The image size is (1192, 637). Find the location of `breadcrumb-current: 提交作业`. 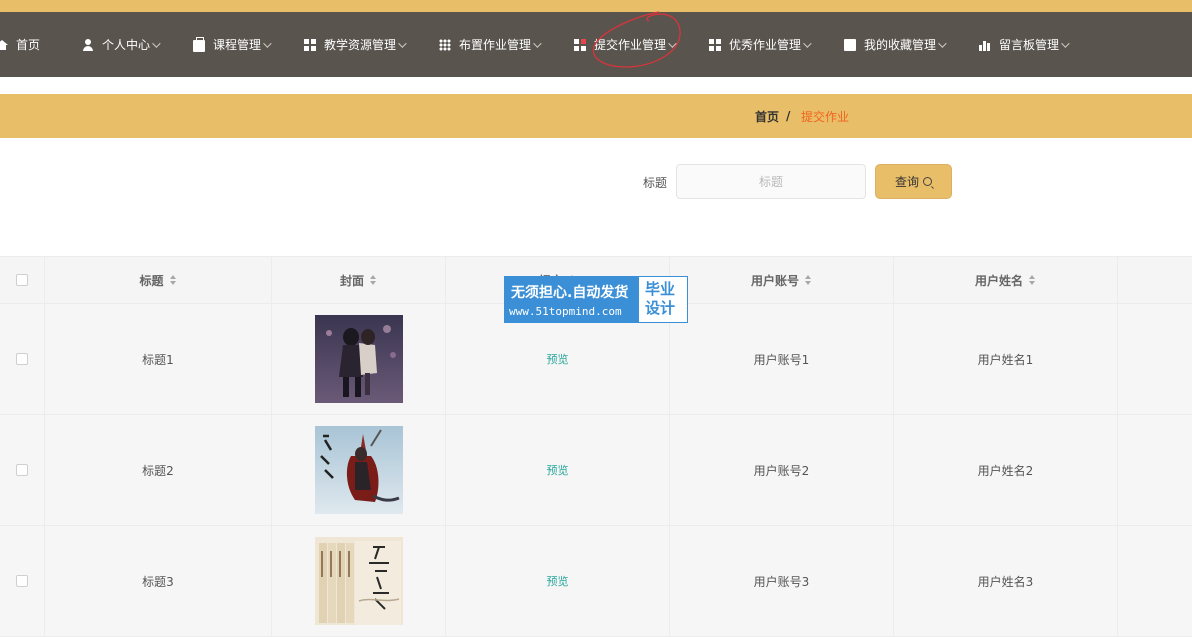

breadcrumb-current: 提交作业 is located at coordinates (825, 116).